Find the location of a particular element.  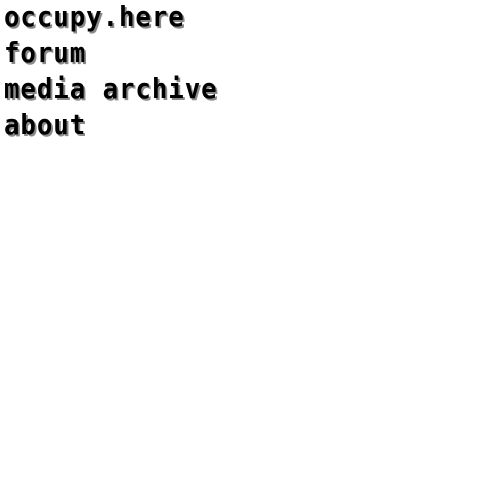

nav-link-forum: forum is located at coordinates (111, 56).